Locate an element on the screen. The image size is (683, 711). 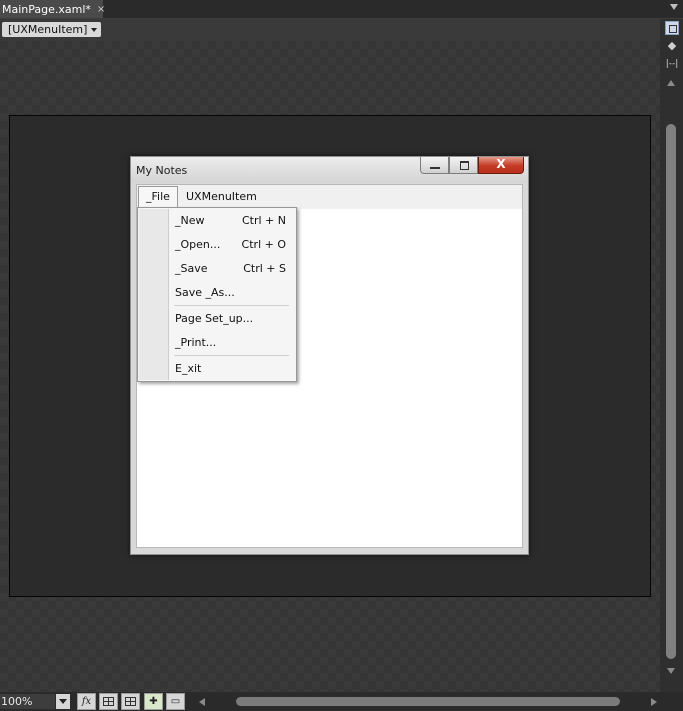
menu-file: _File is located at coordinates (158, 197).